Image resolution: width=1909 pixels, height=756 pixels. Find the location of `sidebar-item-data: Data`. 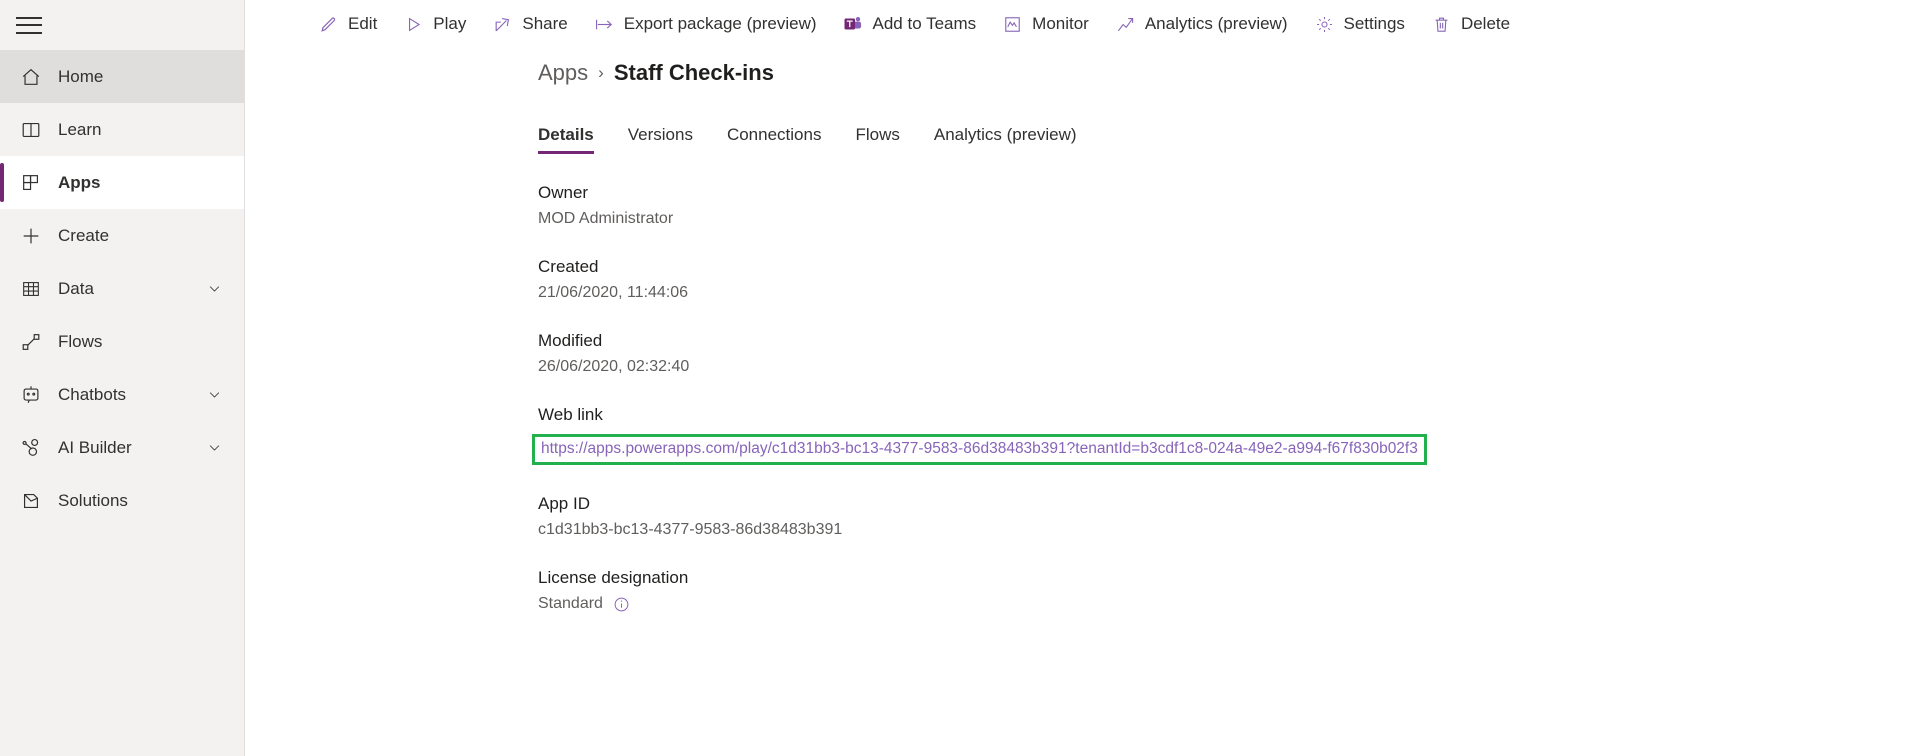

sidebar-item-data: Data is located at coordinates (122, 288).